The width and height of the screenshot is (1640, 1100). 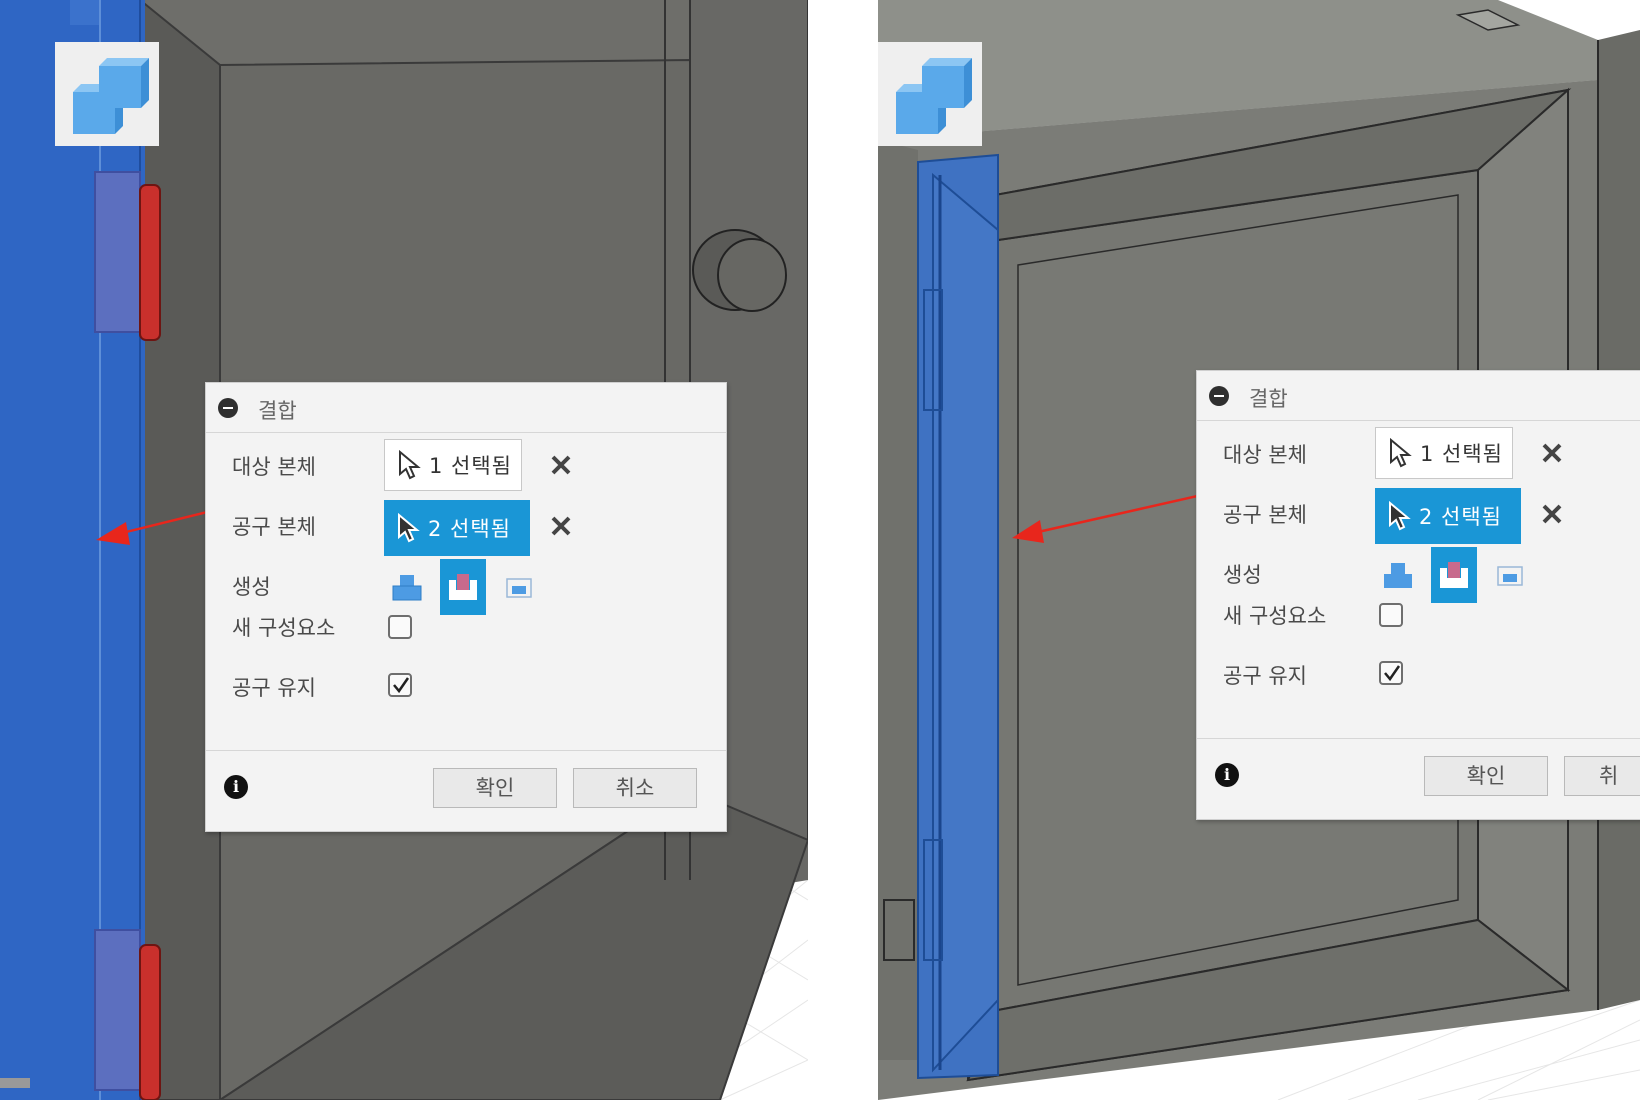 I want to click on panel-separator, so click(x=843, y=550).